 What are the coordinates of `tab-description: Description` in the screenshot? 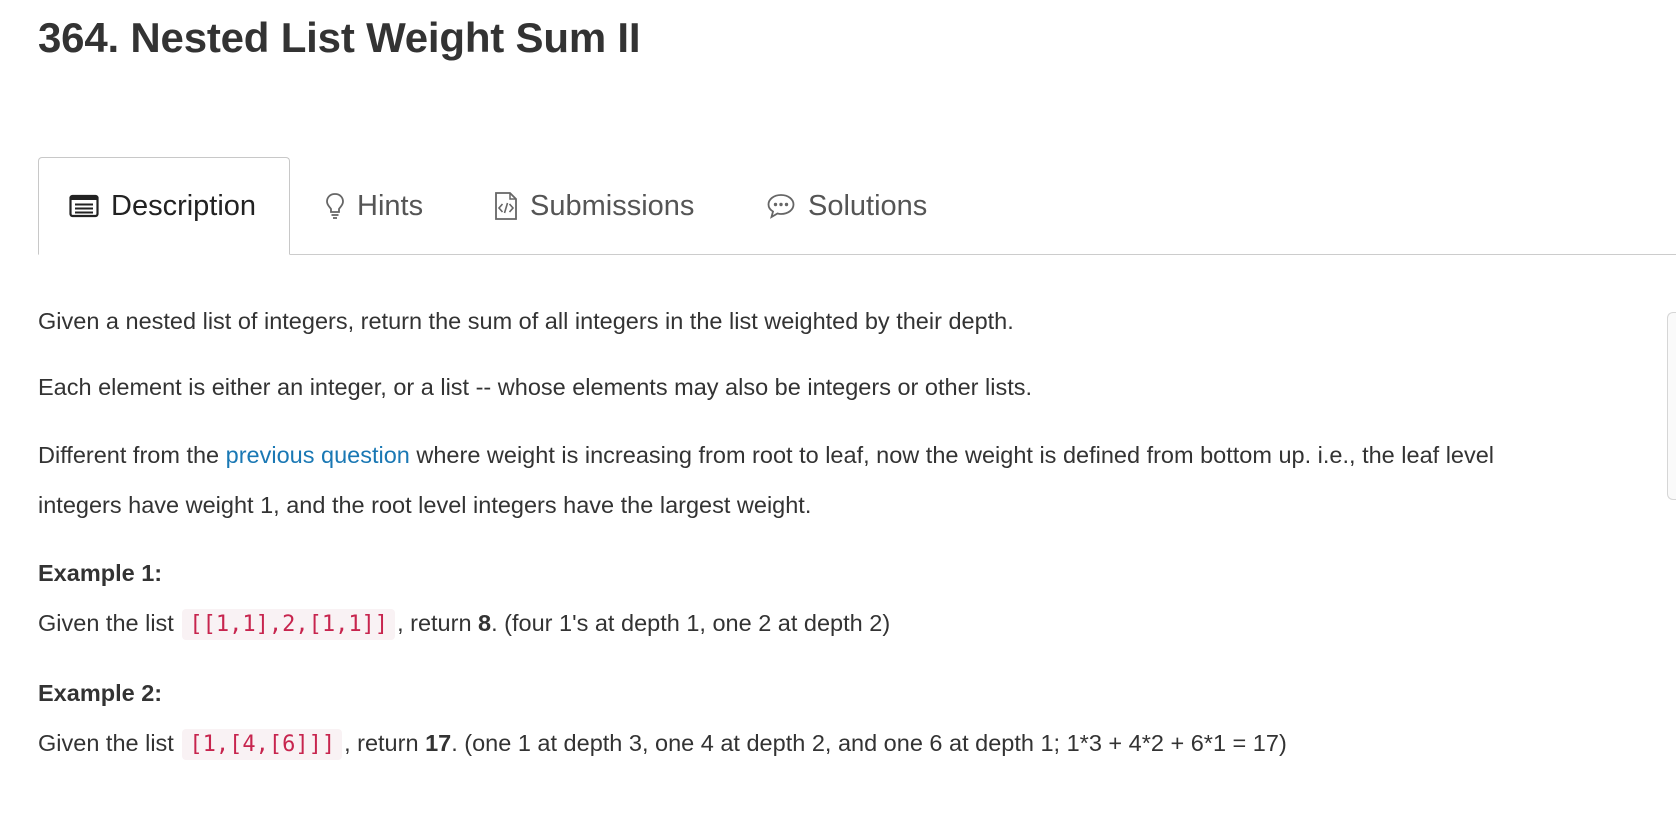 It's located at (164, 206).